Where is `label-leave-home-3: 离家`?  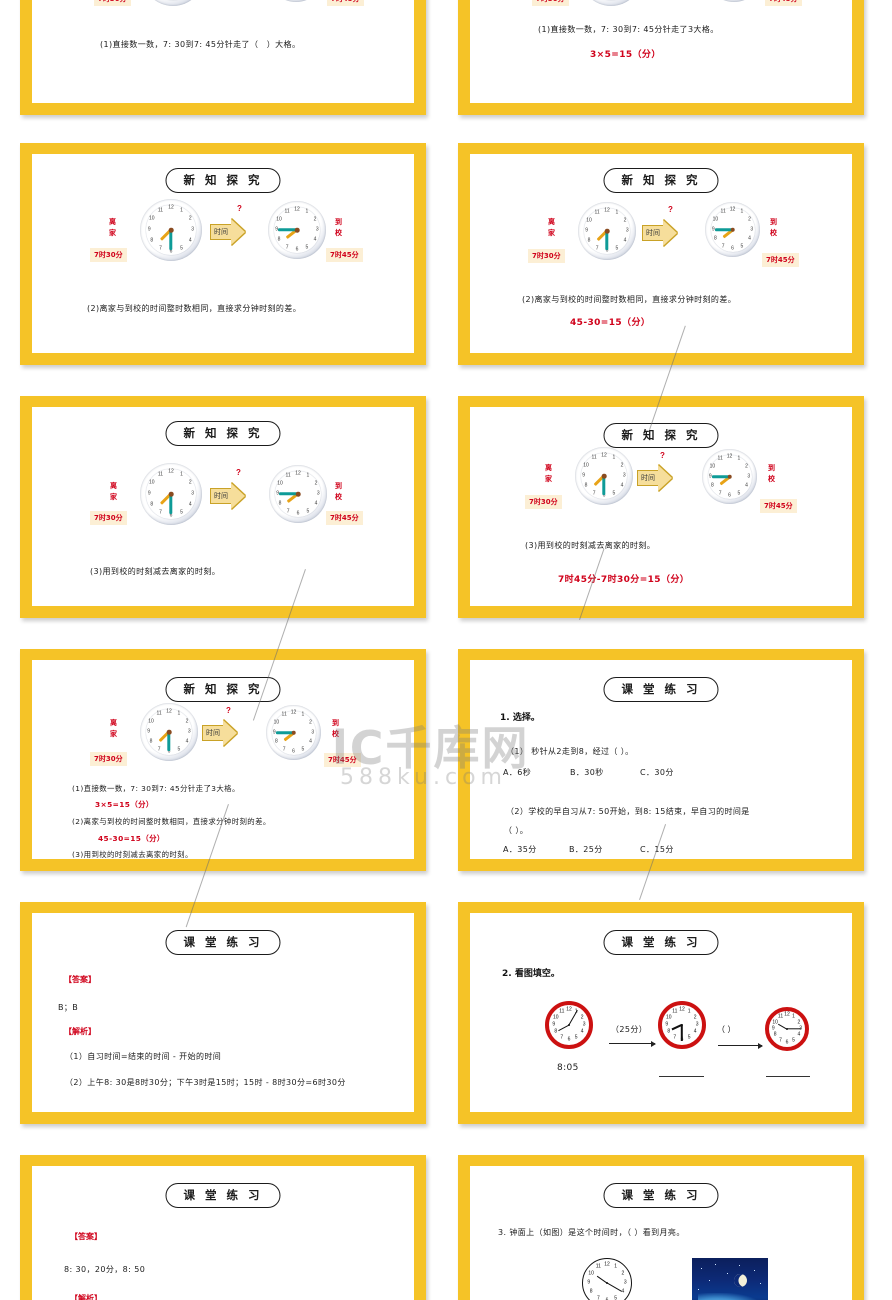 label-leave-home-3: 离家 is located at coordinates (112, 227).